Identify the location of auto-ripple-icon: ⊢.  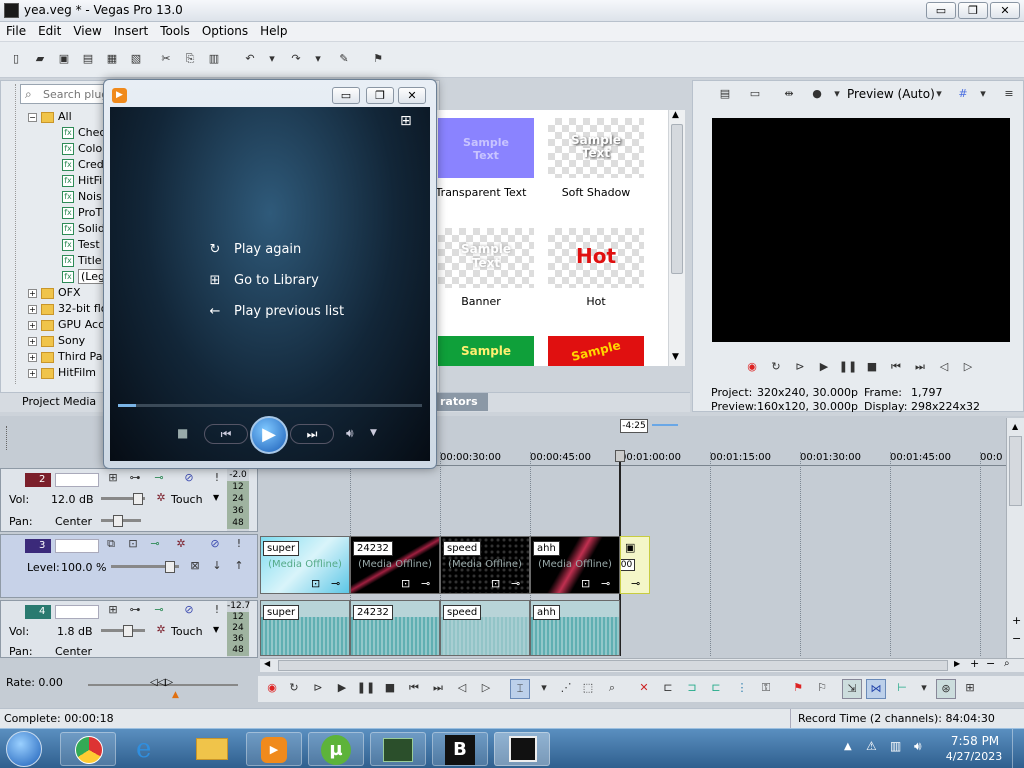
(902, 689).